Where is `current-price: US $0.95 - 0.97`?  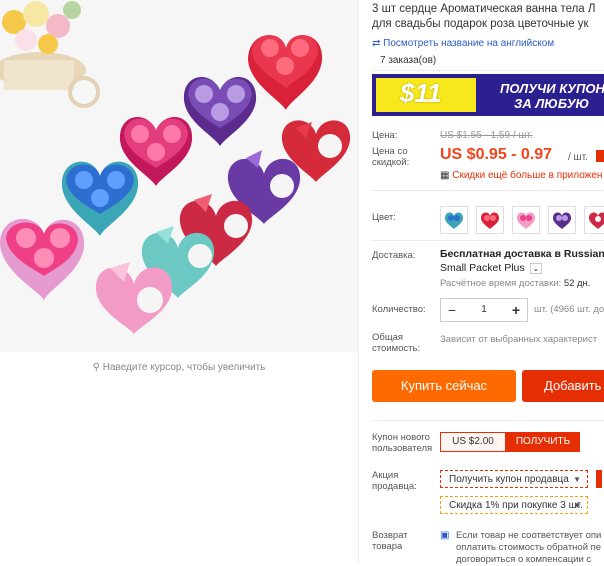
current-price: US $0.95 - 0.97 is located at coordinates (496, 154).